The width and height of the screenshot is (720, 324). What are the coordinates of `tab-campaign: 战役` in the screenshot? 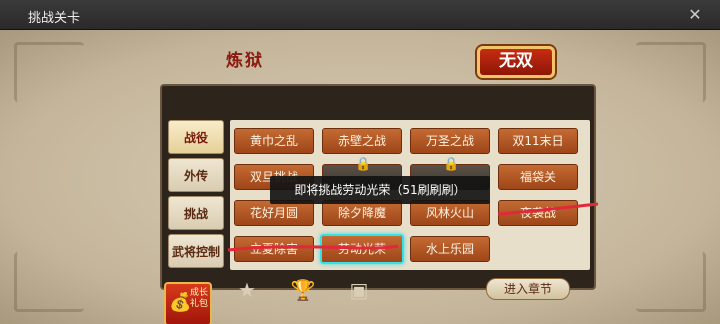 It's located at (196, 137).